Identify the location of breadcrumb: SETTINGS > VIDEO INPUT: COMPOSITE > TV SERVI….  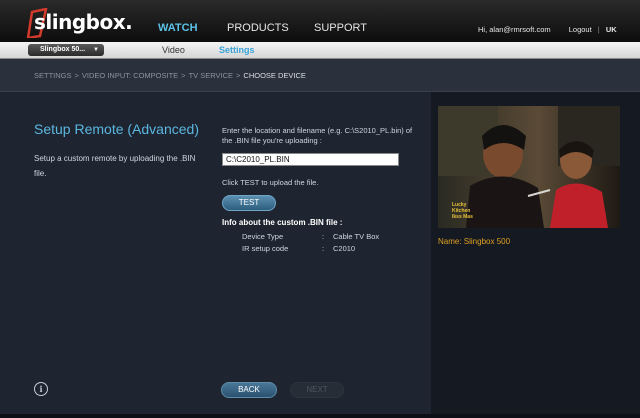
(170, 75).